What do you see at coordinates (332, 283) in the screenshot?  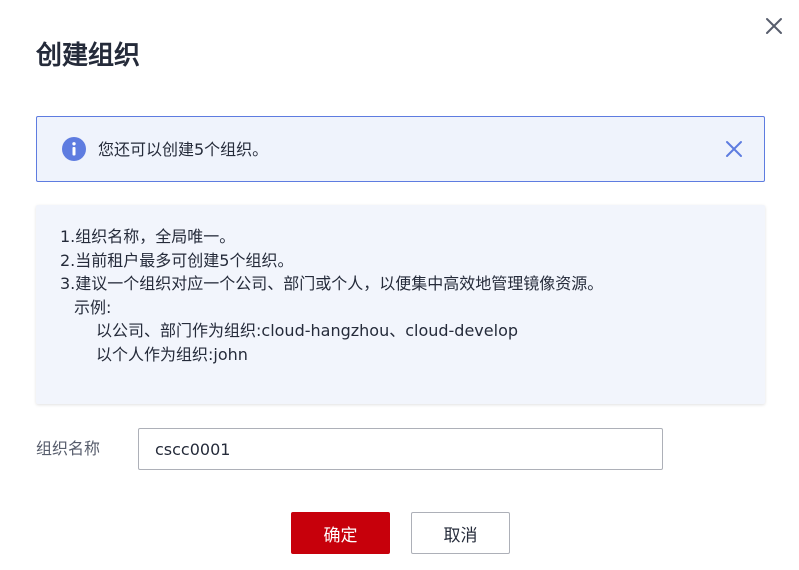 I see `note-line: 3.建议一个组织对应一个公司、部门或个人，以便集中高效地管理镜像资源。` at bounding box center [332, 283].